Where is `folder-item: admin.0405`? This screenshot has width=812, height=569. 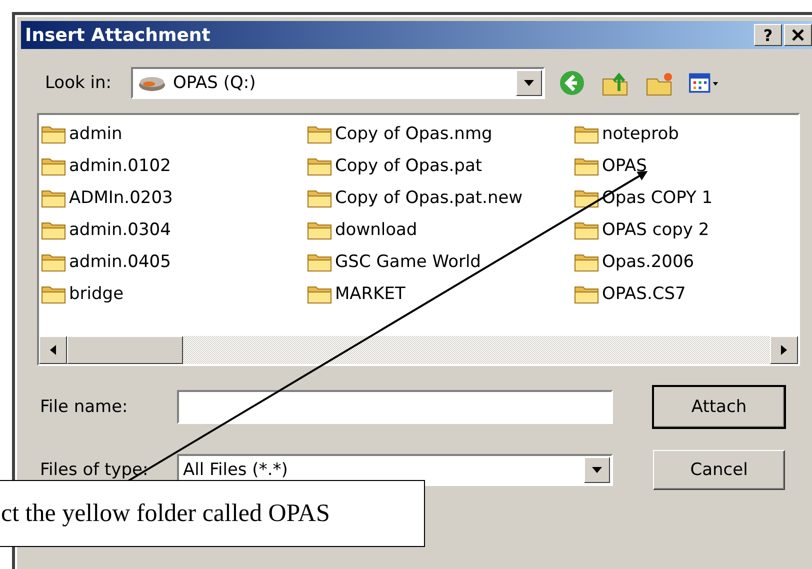 folder-item: admin.0405 is located at coordinates (174, 262).